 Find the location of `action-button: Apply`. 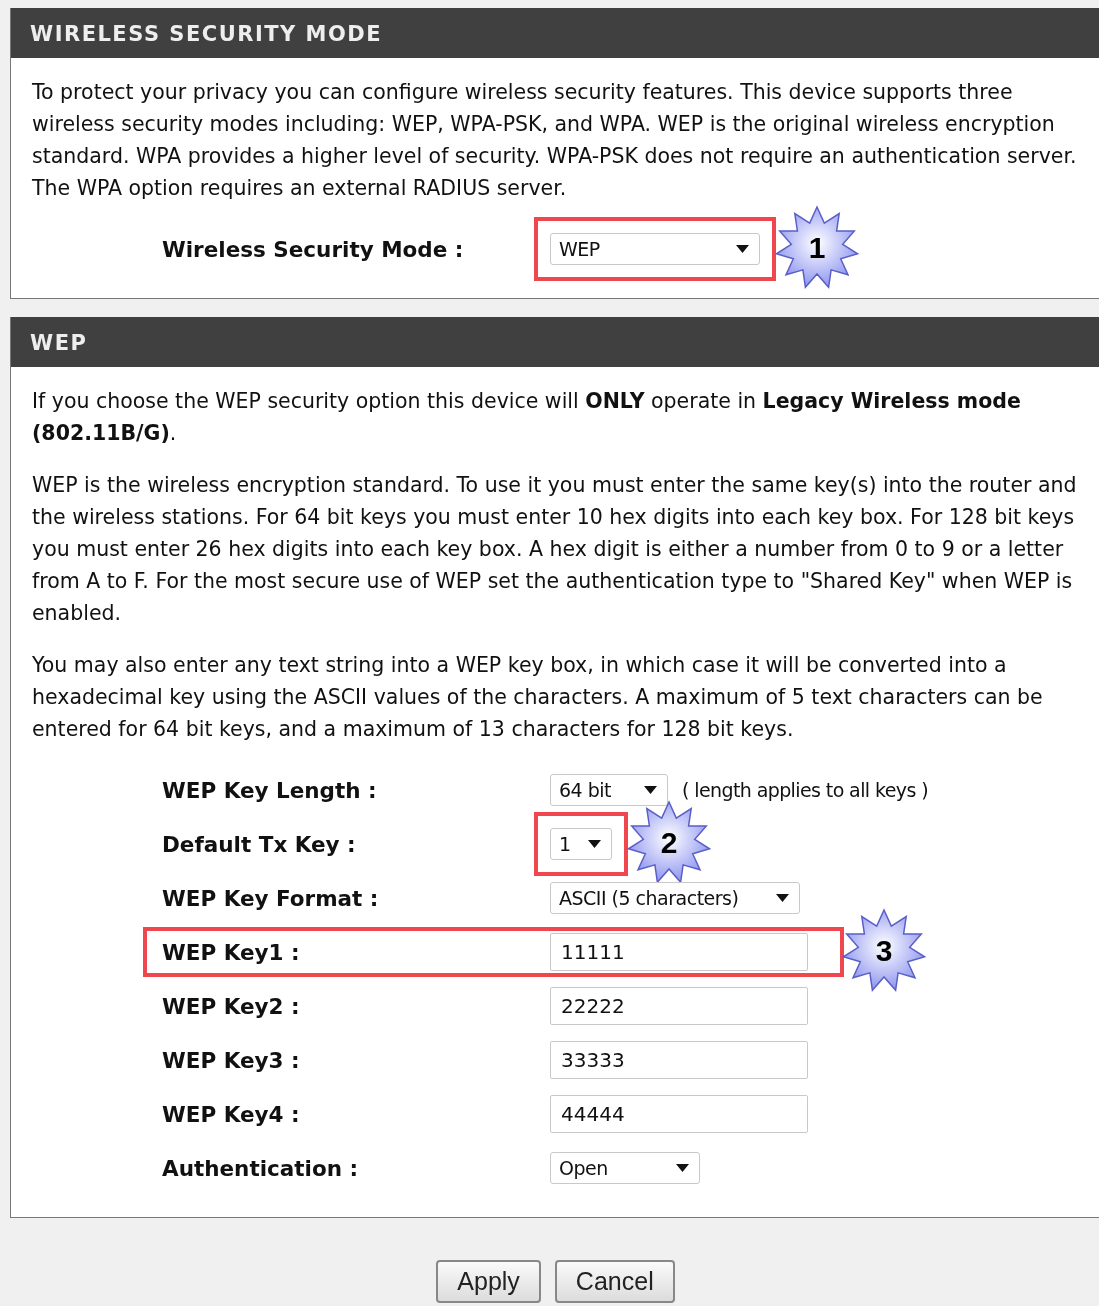

action-button: Apply is located at coordinates (488, 1281).